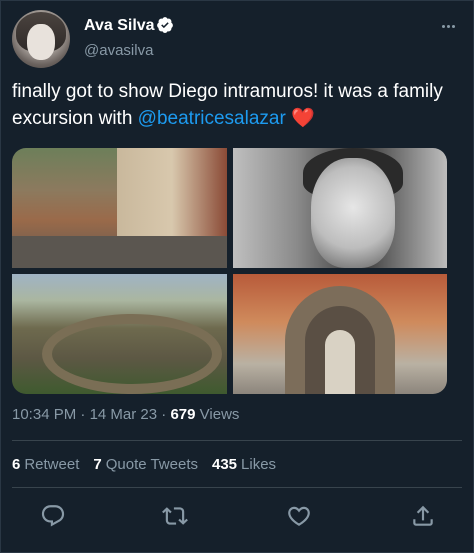 Image resolution: width=474 pixels, height=553 pixels. What do you see at coordinates (299, 516) in the screenshot?
I see `heart-icon` at bounding box center [299, 516].